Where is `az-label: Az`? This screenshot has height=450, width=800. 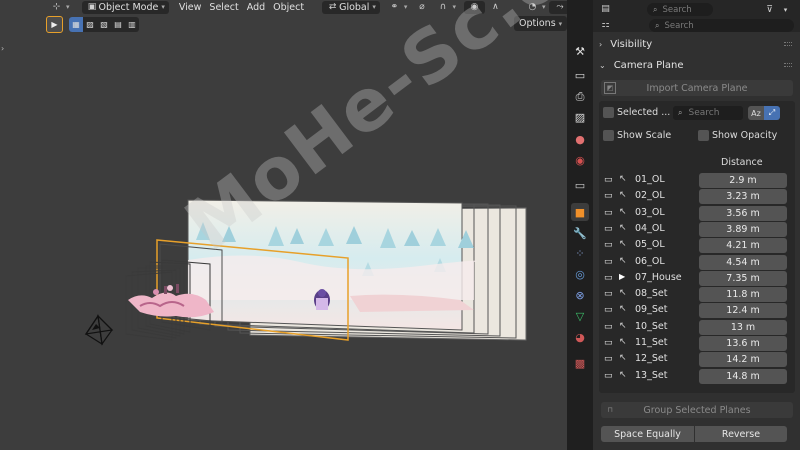 az-label: Az is located at coordinates (756, 113).